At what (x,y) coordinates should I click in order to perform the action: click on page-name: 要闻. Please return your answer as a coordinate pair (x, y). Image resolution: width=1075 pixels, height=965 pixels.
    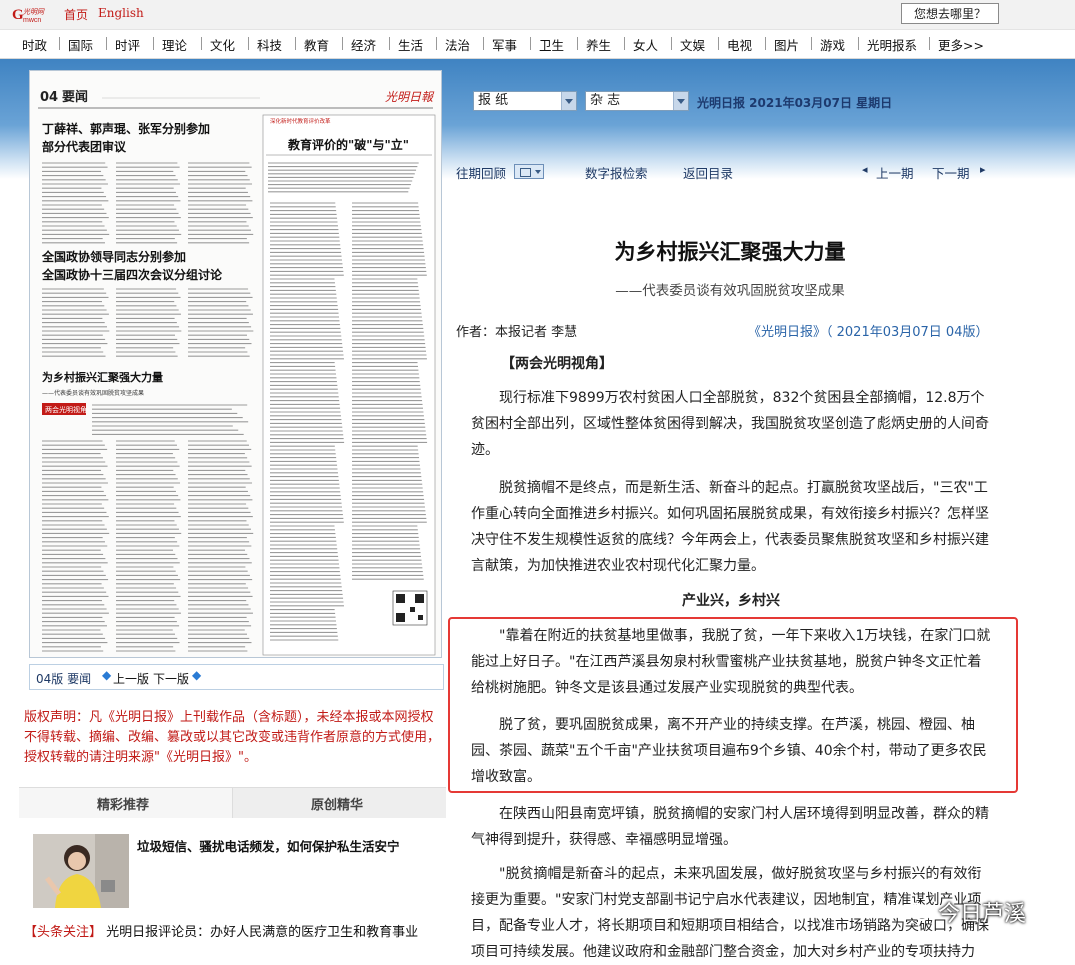
    Looking at the image, I should click on (75, 97).